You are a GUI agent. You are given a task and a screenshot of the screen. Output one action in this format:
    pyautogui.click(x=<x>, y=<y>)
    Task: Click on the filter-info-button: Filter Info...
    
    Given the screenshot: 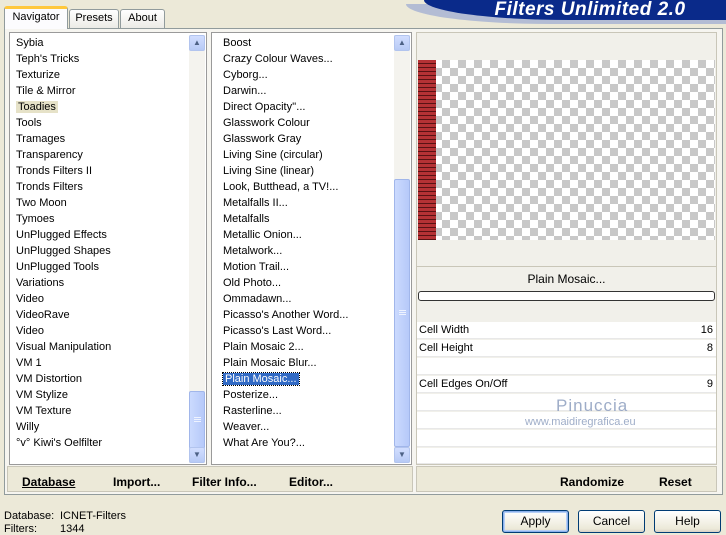 What is the action you would take?
    pyautogui.click(x=224, y=482)
    